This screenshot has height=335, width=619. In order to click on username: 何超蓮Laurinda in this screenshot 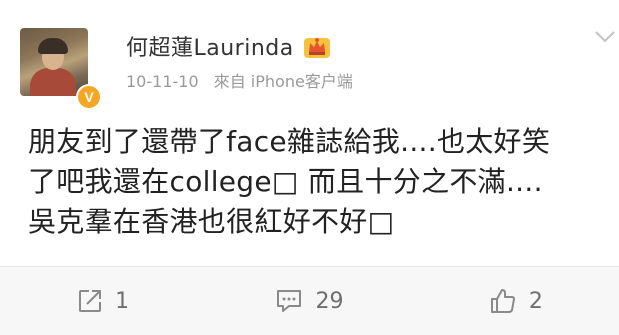, I will do `click(210, 46)`.